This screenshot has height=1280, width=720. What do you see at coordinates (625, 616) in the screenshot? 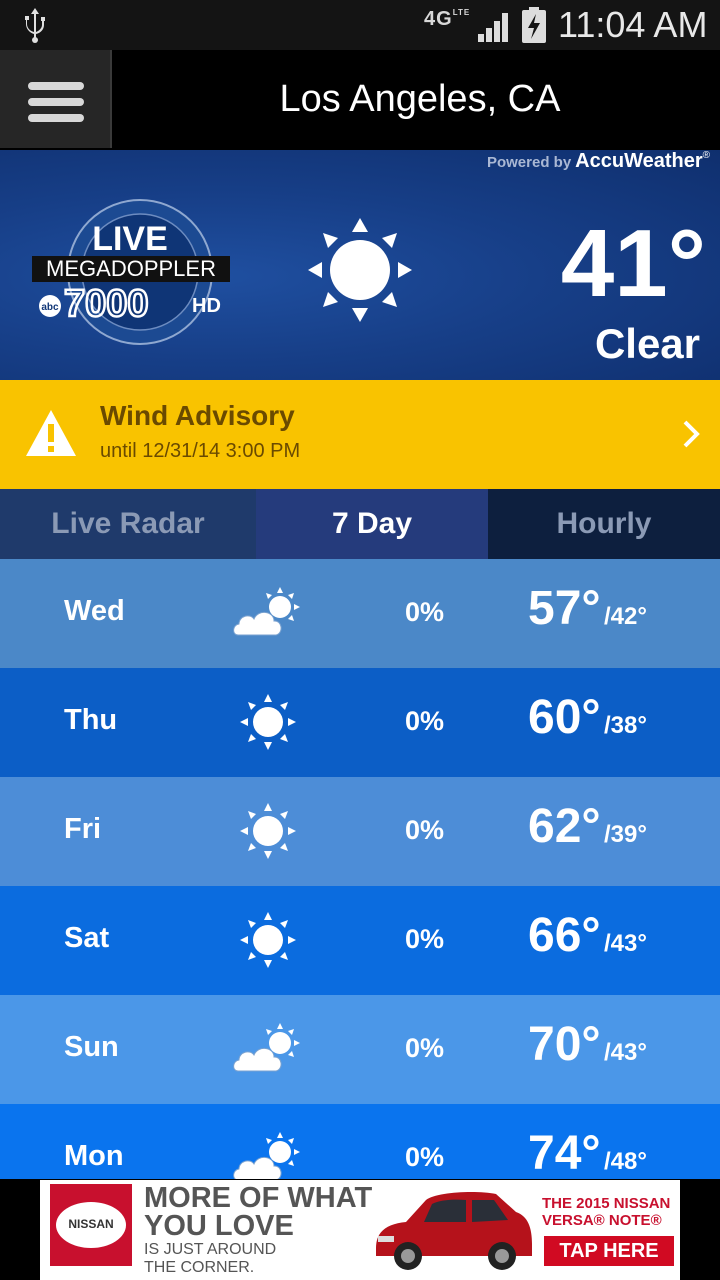
I see `forecast-low: /42°` at bounding box center [625, 616].